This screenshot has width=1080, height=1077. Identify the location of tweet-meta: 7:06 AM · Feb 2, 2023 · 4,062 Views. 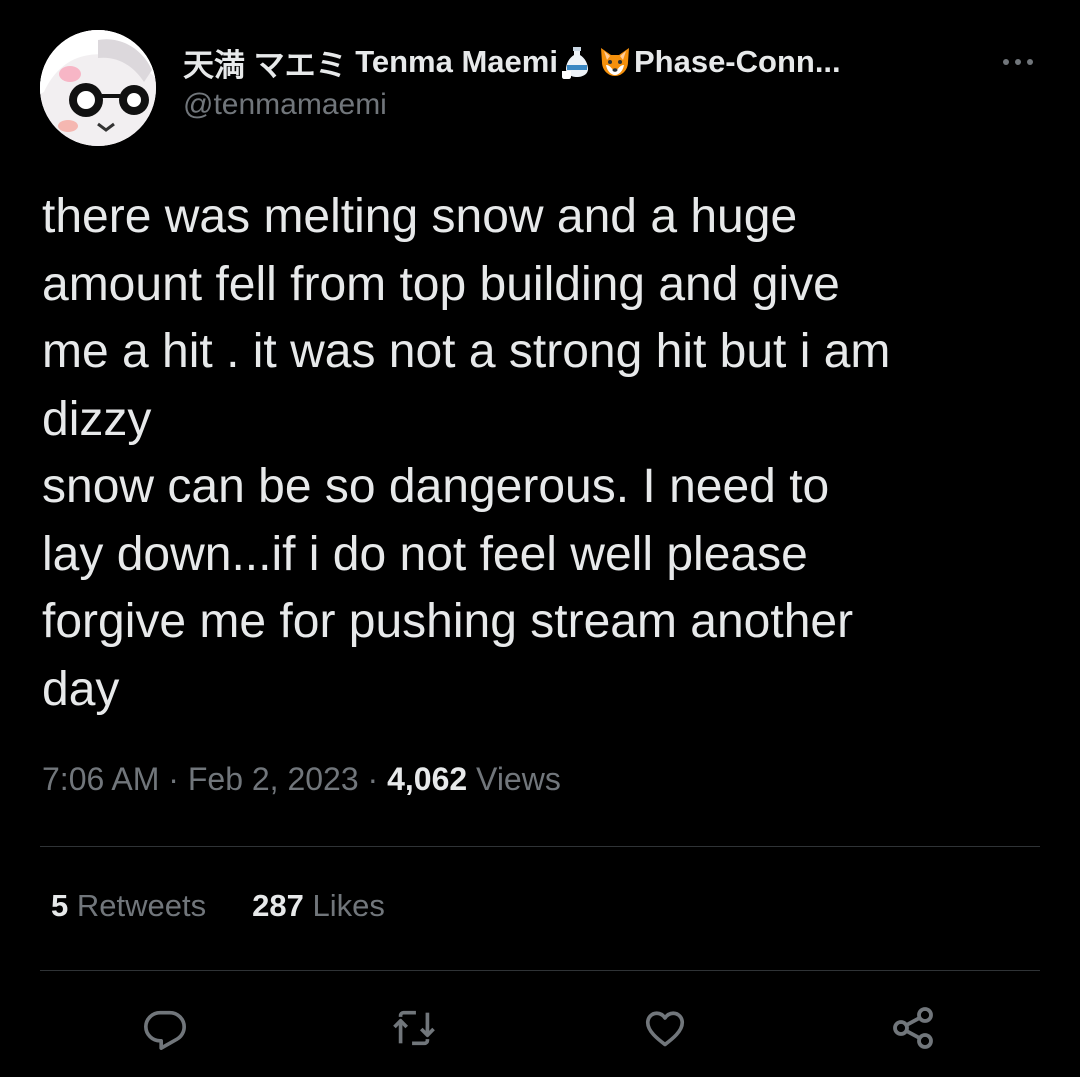
(301, 779).